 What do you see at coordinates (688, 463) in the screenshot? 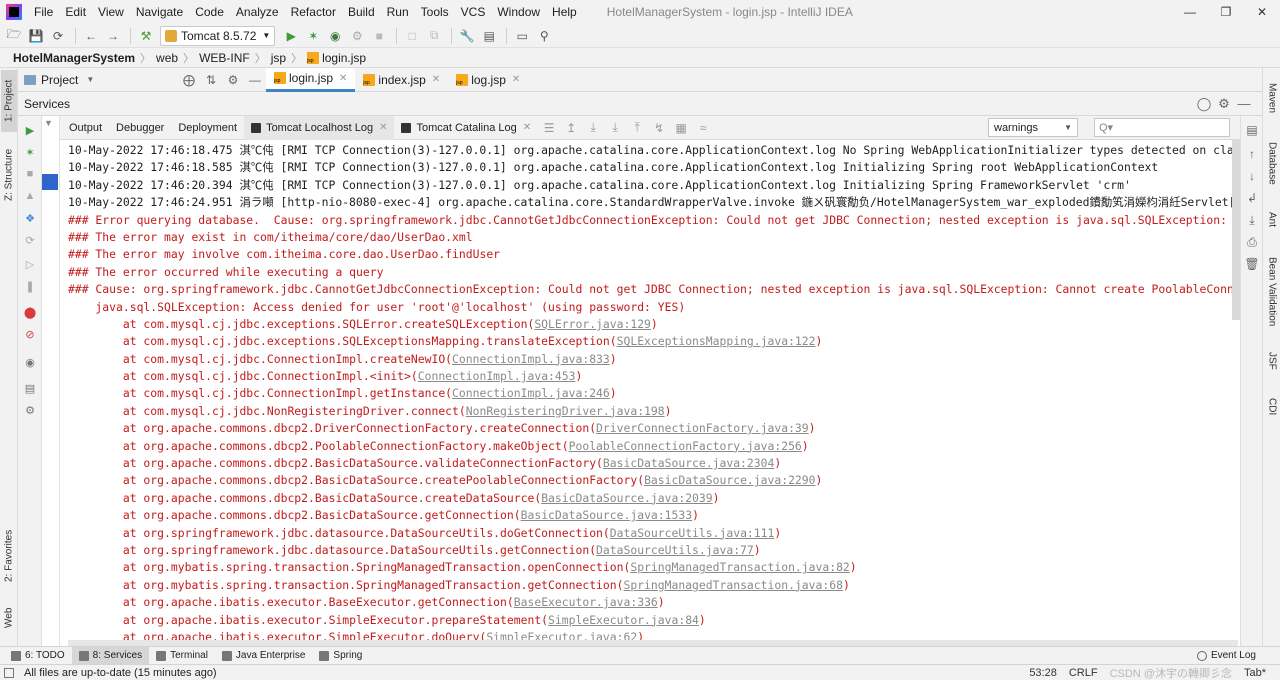
I see `source-link: BasicDataSource.java:2304` at bounding box center [688, 463].